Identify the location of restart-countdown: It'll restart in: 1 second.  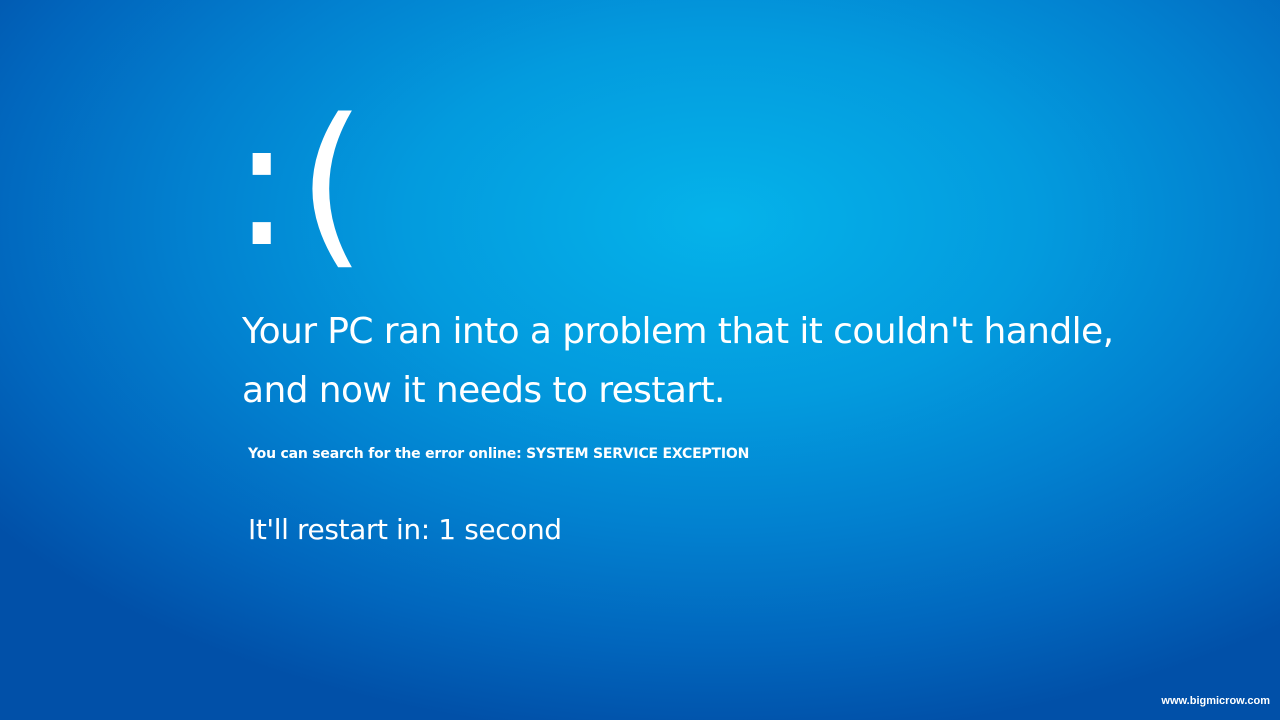
(405, 529).